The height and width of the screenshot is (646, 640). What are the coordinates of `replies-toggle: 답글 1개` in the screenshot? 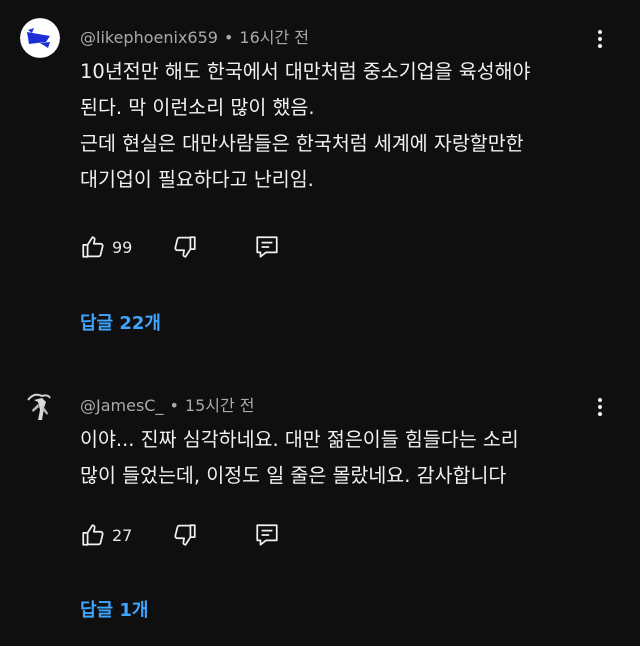 It's located at (114, 609).